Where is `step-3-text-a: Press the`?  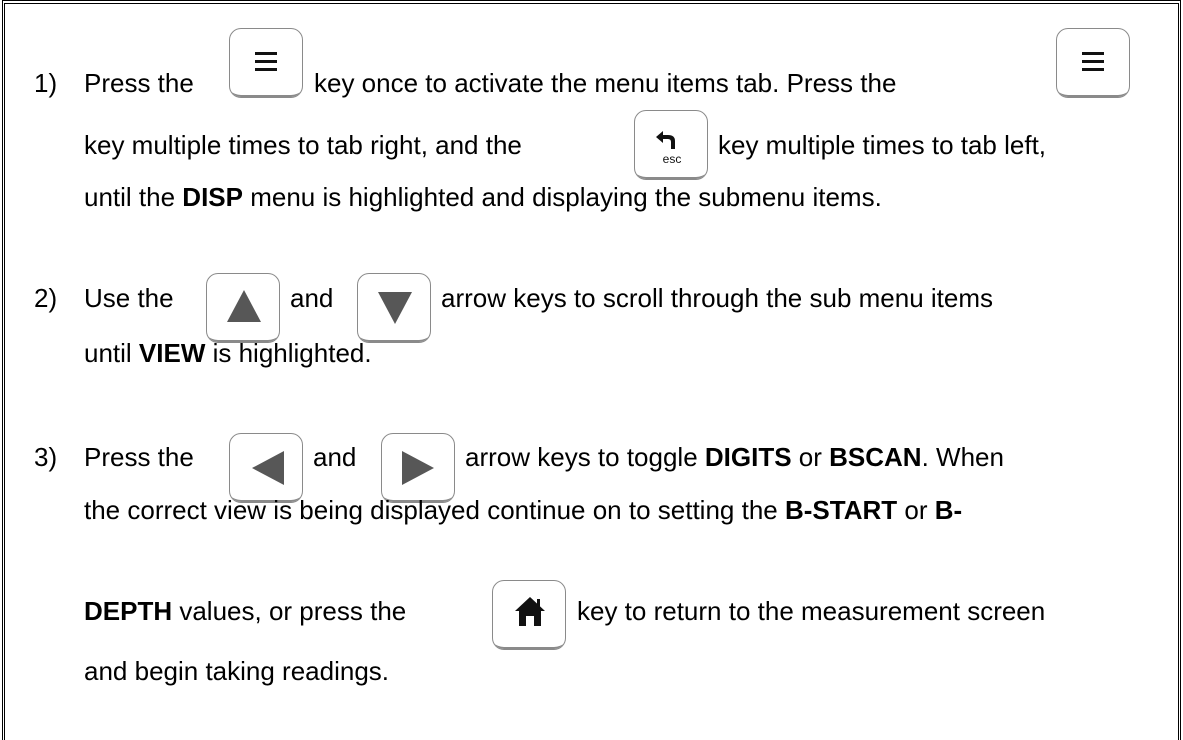 step-3-text-a: Press the is located at coordinates (139, 457).